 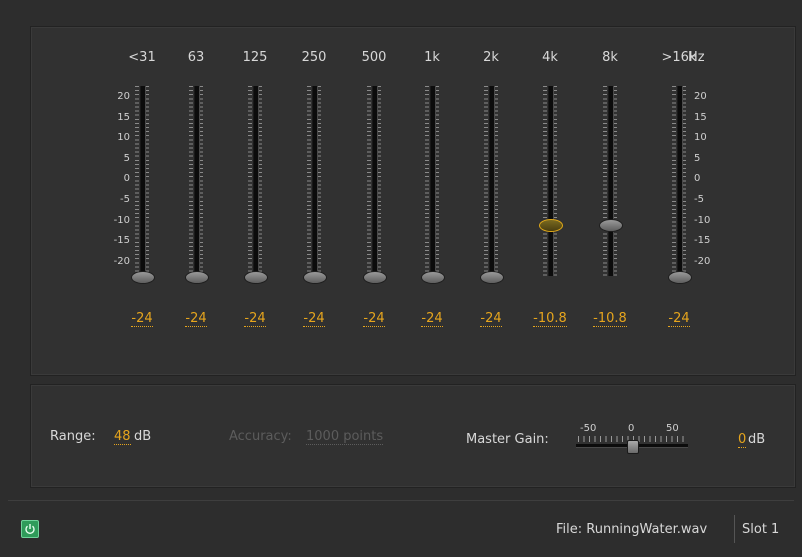 What do you see at coordinates (123, 138) in the screenshot?
I see `db-scale-left-label: 10` at bounding box center [123, 138].